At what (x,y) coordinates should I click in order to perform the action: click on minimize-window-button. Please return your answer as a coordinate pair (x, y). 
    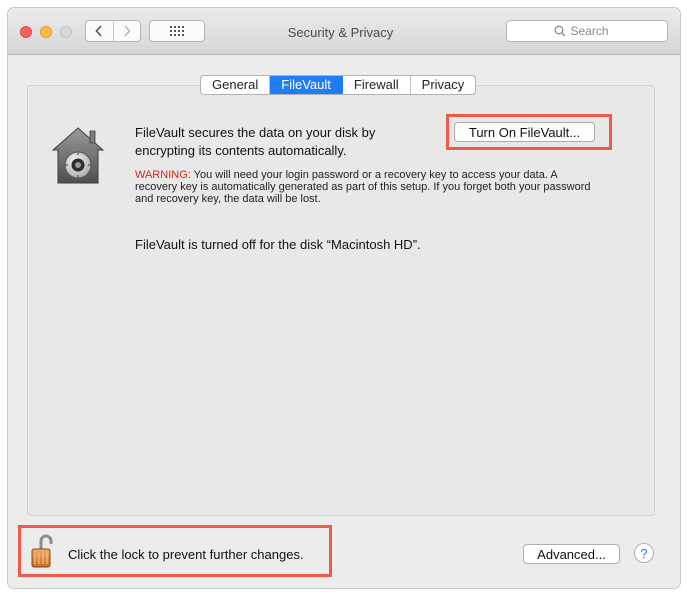
    Looking at the image, I should click on (46, 32).